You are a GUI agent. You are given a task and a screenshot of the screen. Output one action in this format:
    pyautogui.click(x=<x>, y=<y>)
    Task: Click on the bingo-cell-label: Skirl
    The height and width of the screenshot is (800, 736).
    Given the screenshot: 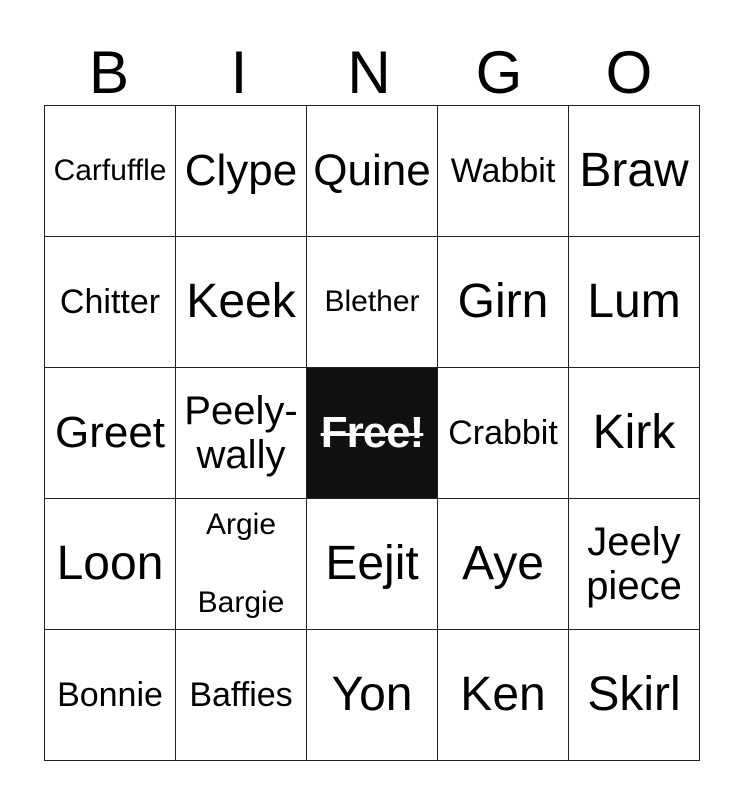 What is the action you would take?
    pyautogui.click(x=634, y=694)
    